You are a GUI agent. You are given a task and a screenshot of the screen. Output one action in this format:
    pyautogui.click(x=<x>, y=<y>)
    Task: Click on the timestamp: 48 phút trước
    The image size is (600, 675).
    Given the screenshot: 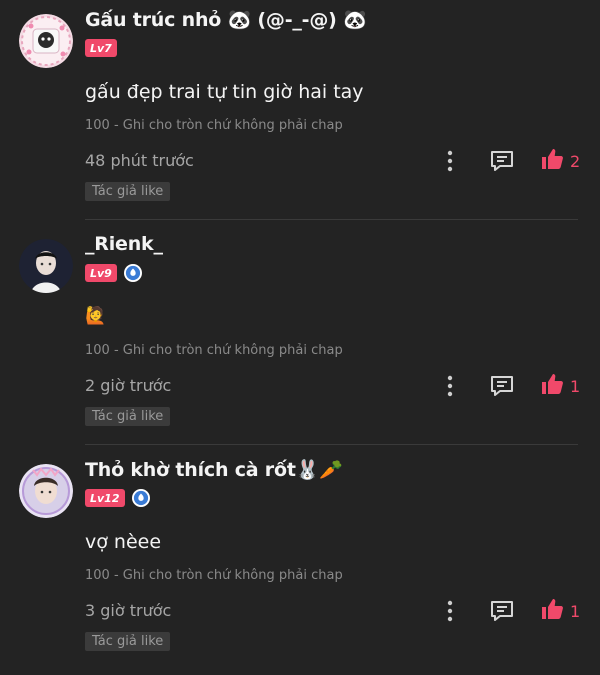 What is the action you would take?
    pyautogui.click(x=139, y=160)
    